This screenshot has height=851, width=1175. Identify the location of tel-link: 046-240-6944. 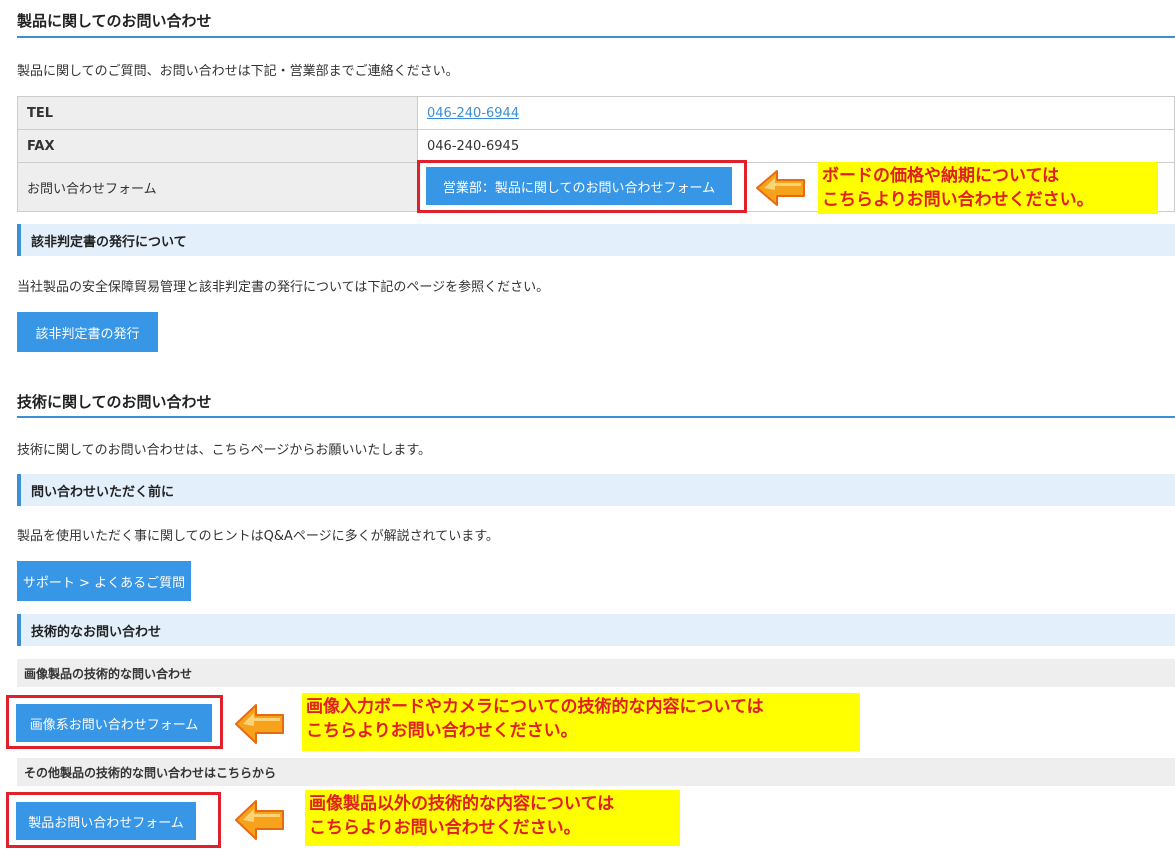
(473, 113).